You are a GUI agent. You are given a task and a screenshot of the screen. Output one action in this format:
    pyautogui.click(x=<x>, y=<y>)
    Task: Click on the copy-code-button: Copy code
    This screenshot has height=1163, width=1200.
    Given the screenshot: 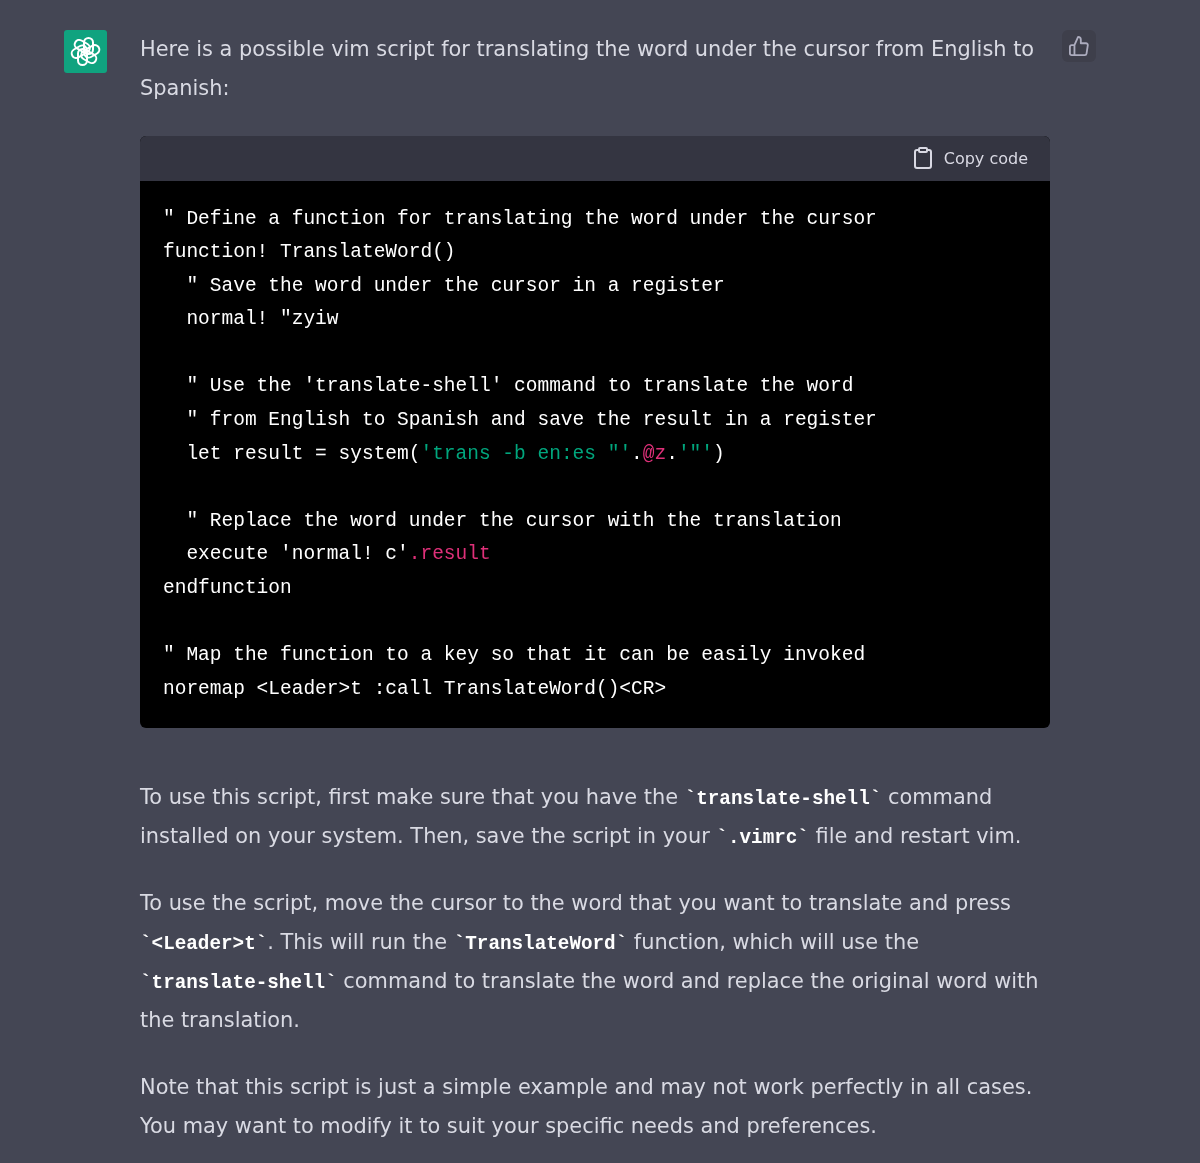 What is the action you would take?
    pyautogui.click(x=970, y=158)
    